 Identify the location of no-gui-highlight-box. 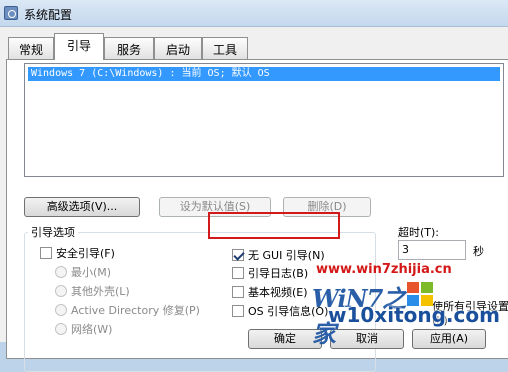
(274, 225).